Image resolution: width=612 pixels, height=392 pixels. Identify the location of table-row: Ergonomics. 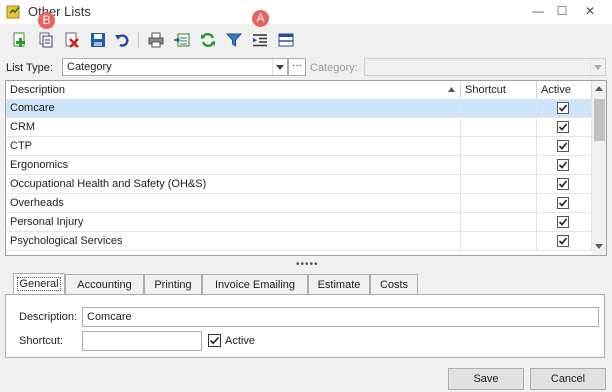
(299, 165).